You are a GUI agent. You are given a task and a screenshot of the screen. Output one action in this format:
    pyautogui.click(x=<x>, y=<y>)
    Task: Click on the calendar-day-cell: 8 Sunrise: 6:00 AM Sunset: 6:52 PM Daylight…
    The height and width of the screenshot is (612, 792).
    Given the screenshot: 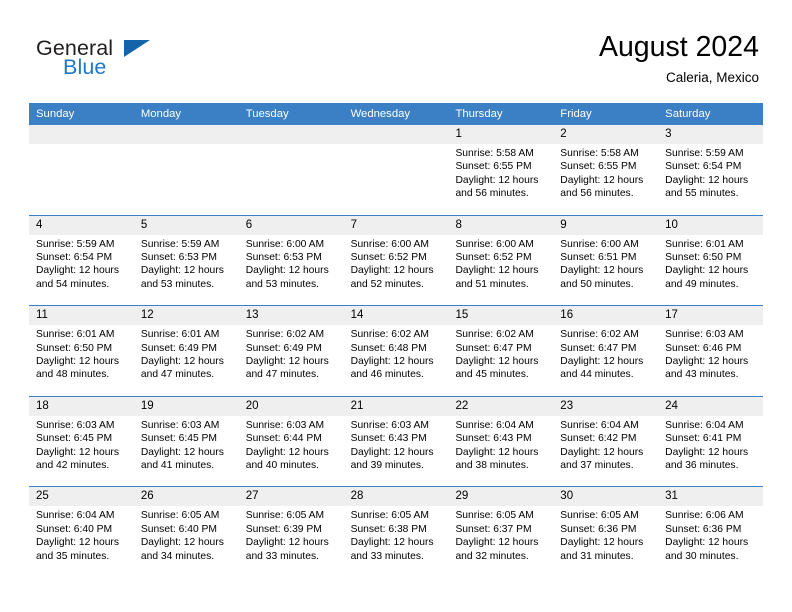 What is the action you would take?
    pyautogui.click(x=501, y=260)
    